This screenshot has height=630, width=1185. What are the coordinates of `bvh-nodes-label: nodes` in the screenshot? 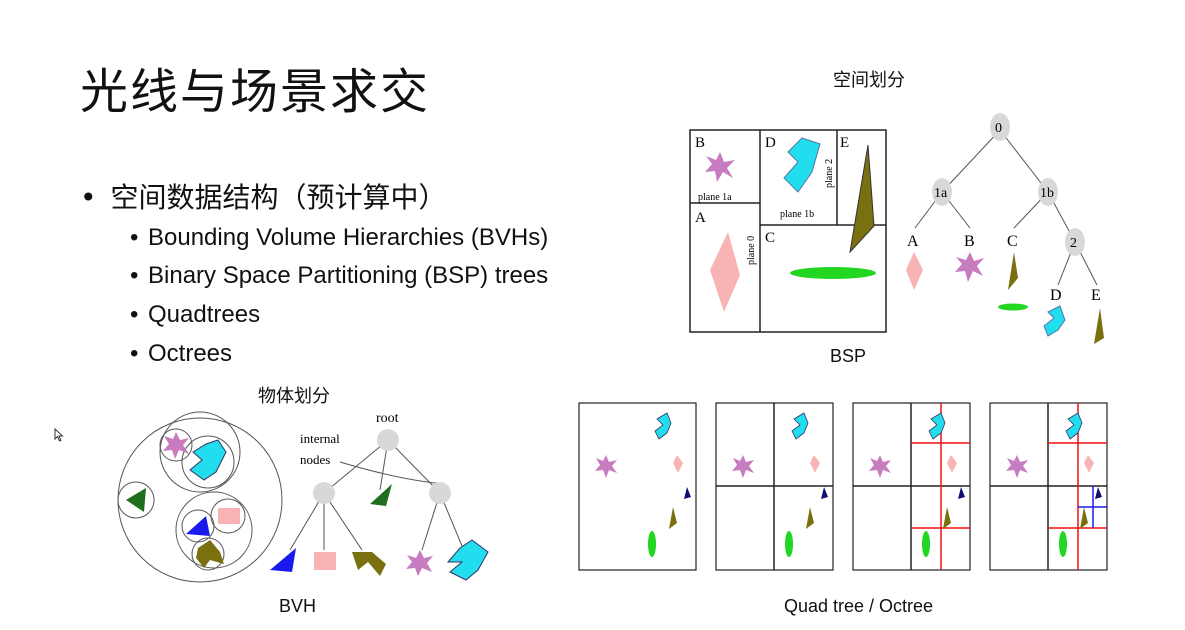 It's located at (315, 459).